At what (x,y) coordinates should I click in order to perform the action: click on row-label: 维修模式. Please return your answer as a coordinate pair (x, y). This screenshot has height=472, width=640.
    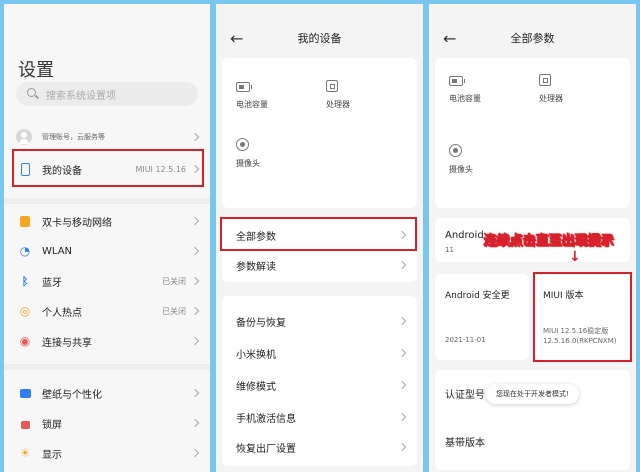
    Looking at the image, I should click on (256, 387).